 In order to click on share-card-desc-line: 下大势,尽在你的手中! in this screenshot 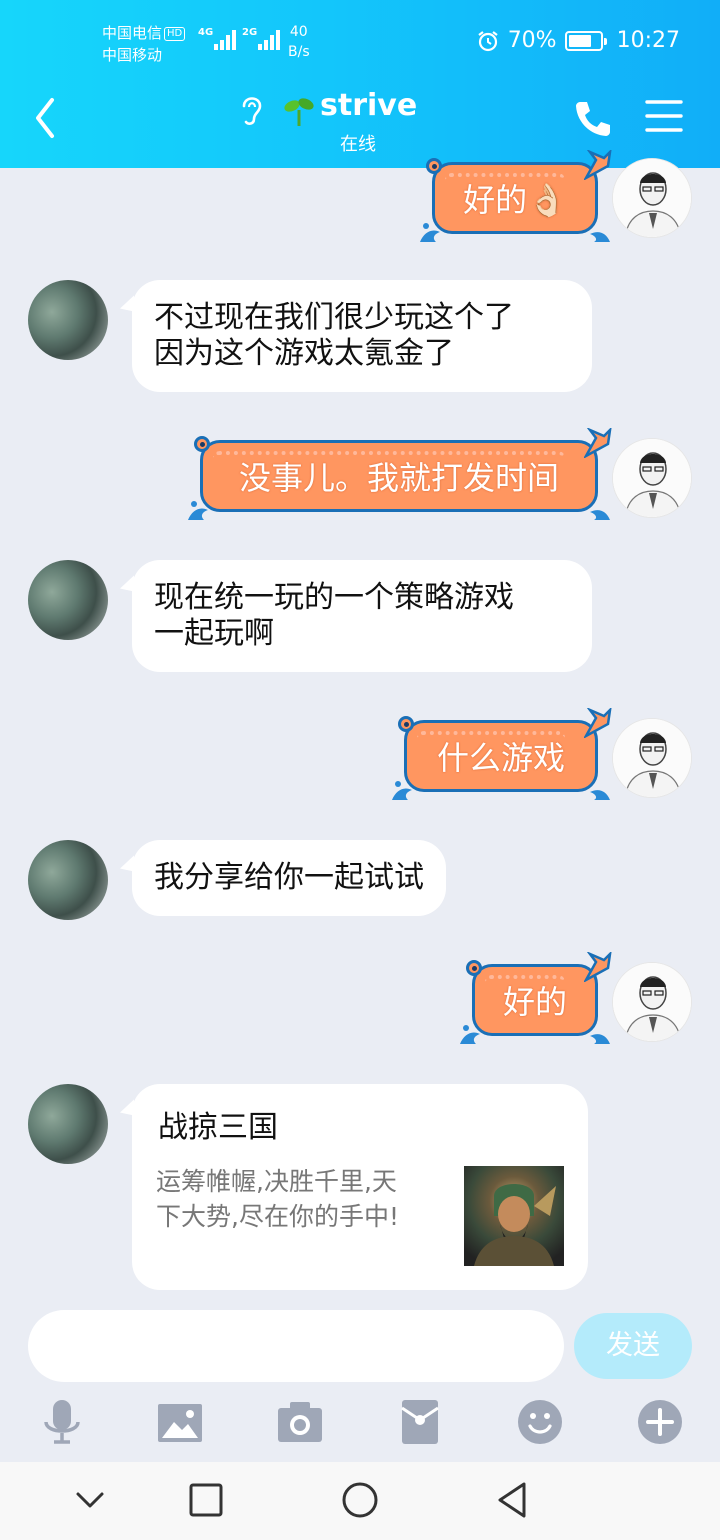, I will do `click(277, 1216)`.